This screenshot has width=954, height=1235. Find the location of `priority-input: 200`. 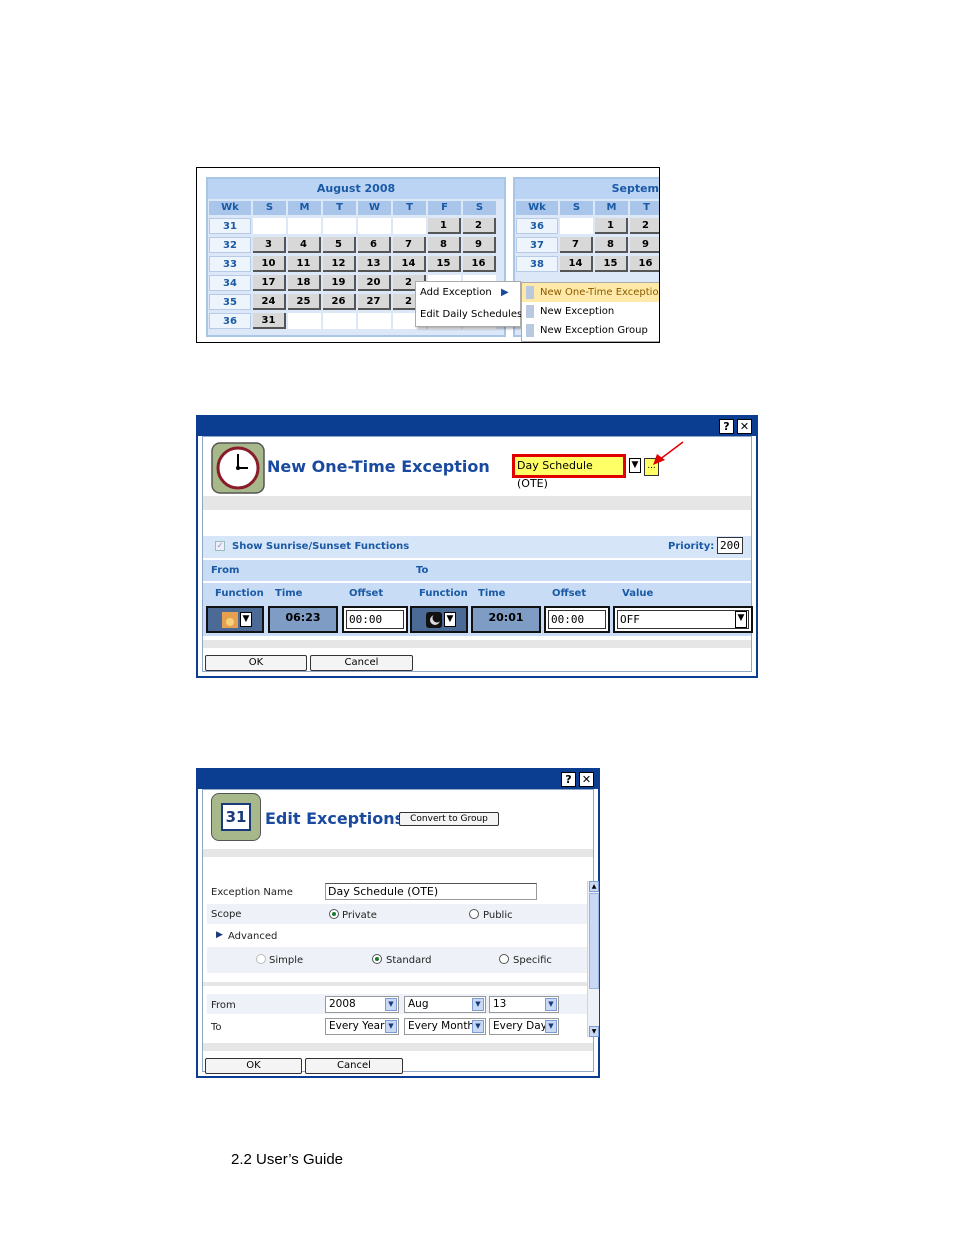

priority-input: 200 is located at coordinates (730, 545).